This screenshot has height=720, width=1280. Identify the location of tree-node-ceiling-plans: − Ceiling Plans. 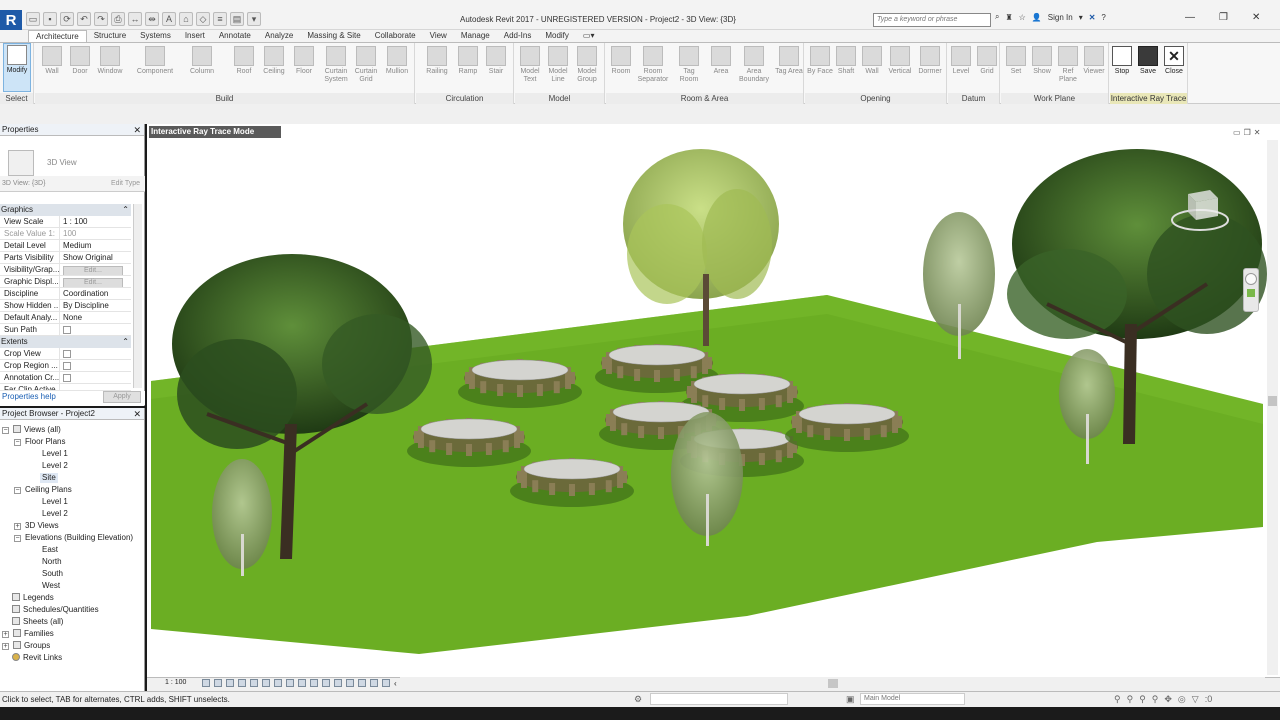
(43, 490).